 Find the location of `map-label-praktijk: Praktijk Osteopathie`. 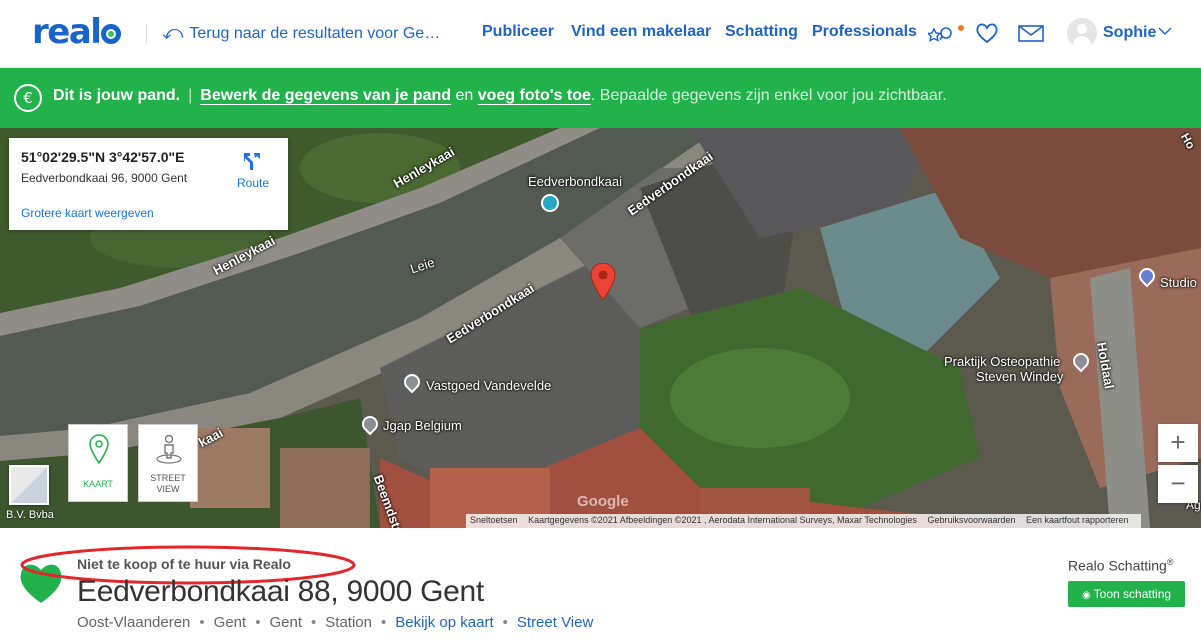

map-label-praktijk: Praktijk Osteopathie is located at coordinates (1002, 361).